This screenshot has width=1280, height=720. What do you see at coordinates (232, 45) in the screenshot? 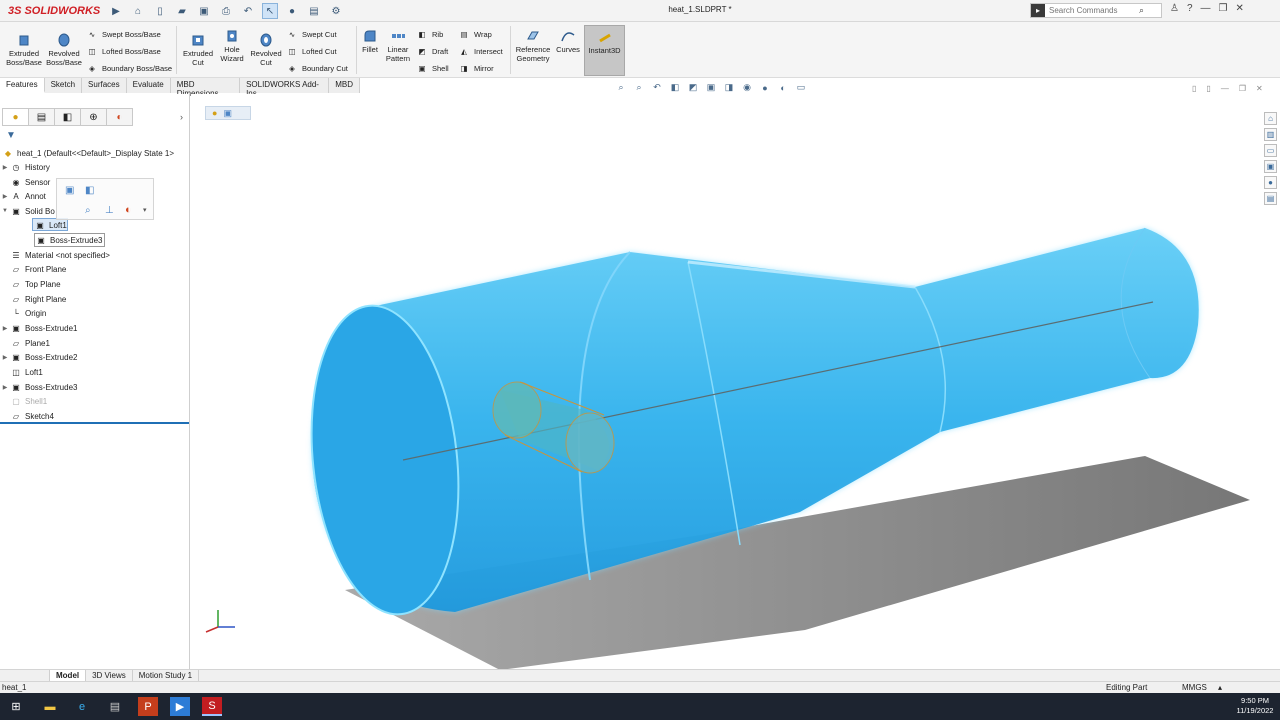
I see `hole-wizard-button: Hole Wizard` at bounding box center [232, 45].